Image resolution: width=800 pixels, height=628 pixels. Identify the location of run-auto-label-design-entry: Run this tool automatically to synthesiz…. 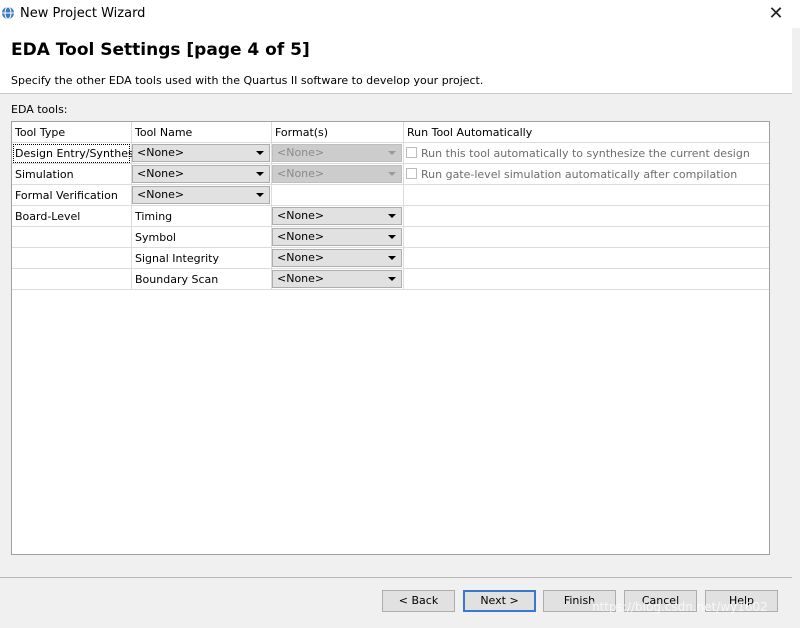
(585, 153).